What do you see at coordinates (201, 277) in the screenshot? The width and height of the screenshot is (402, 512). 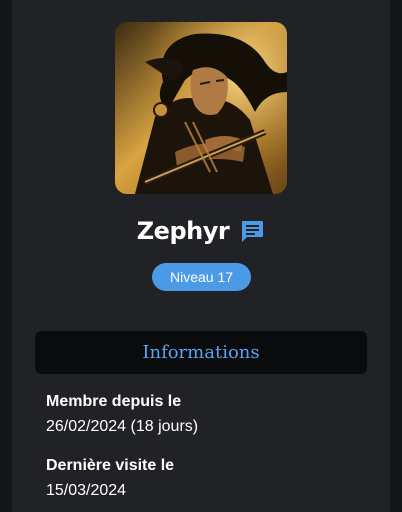 I see `level-badge: Niveau 17` at bounding box center [201, 277].